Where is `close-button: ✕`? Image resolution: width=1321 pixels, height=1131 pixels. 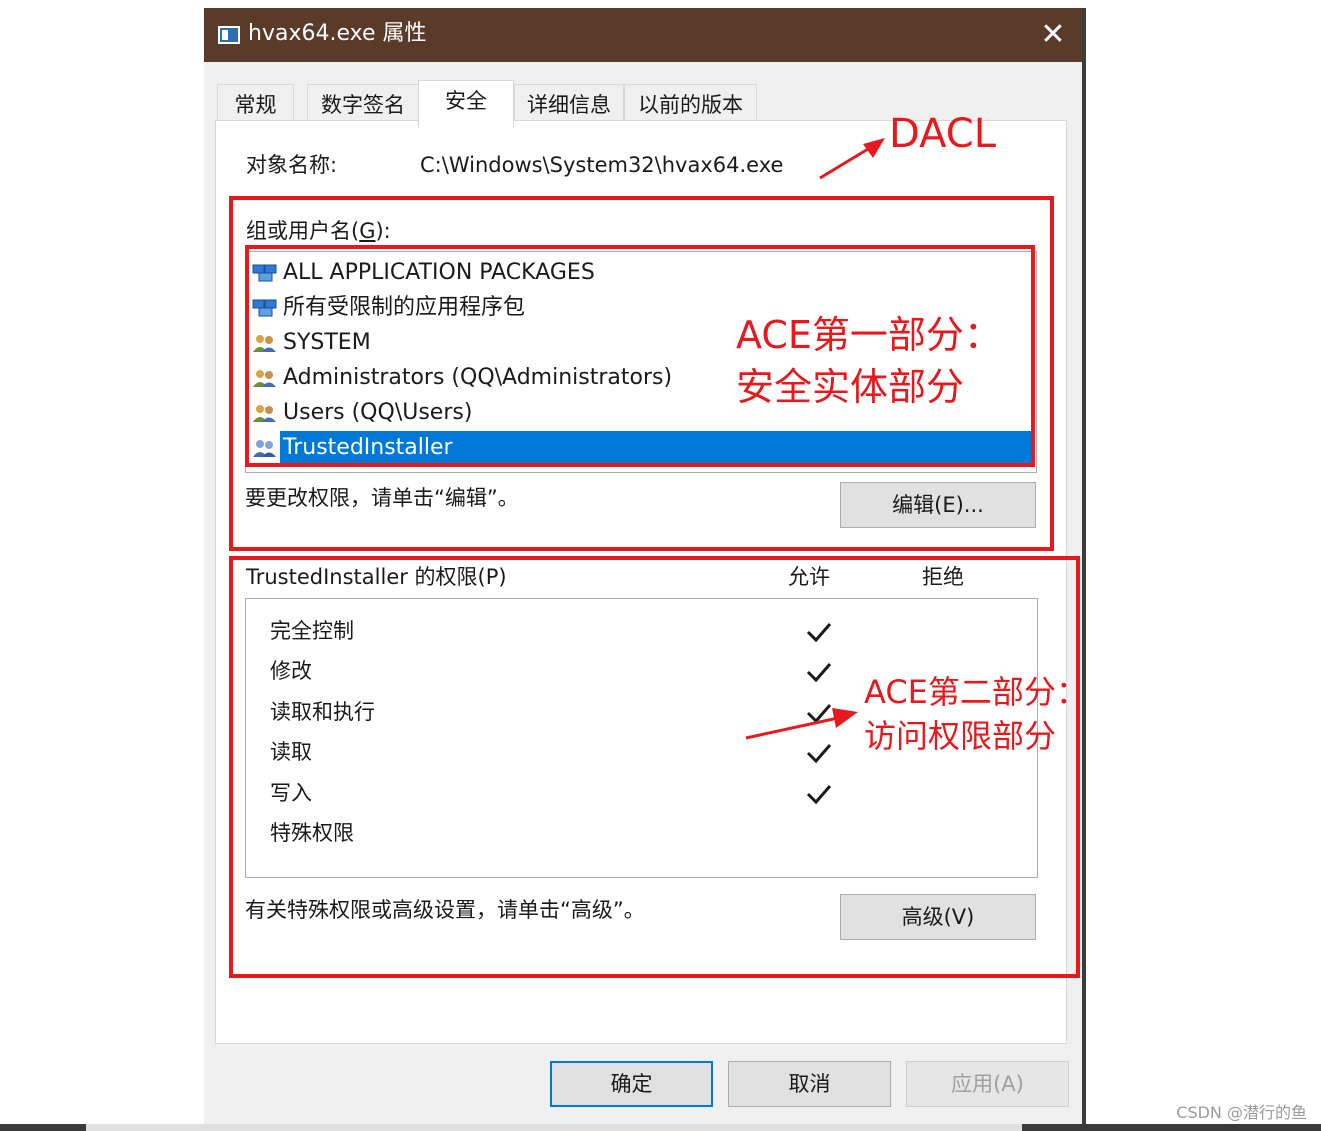 close-button: ✕ is located at coordinates (1053, 35).